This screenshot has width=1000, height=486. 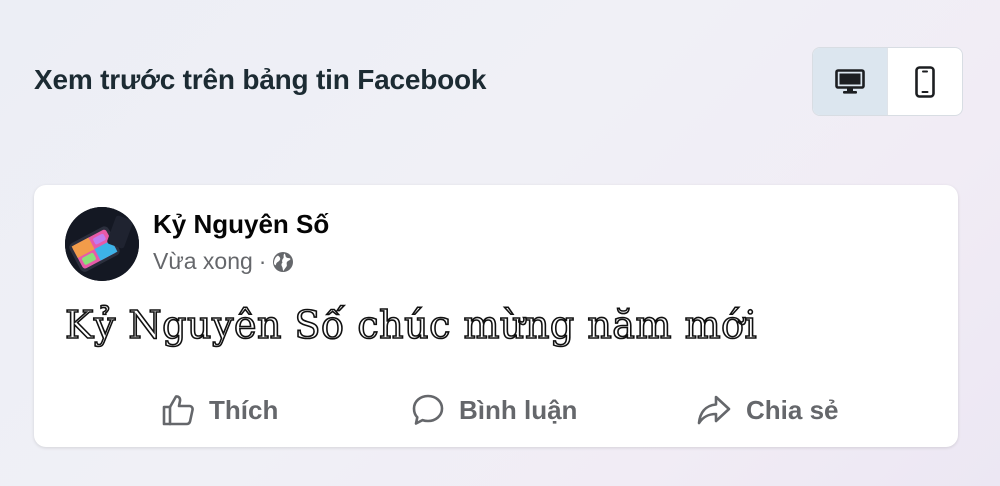 I want to click on globe-icon, so click(x=283, y=262).